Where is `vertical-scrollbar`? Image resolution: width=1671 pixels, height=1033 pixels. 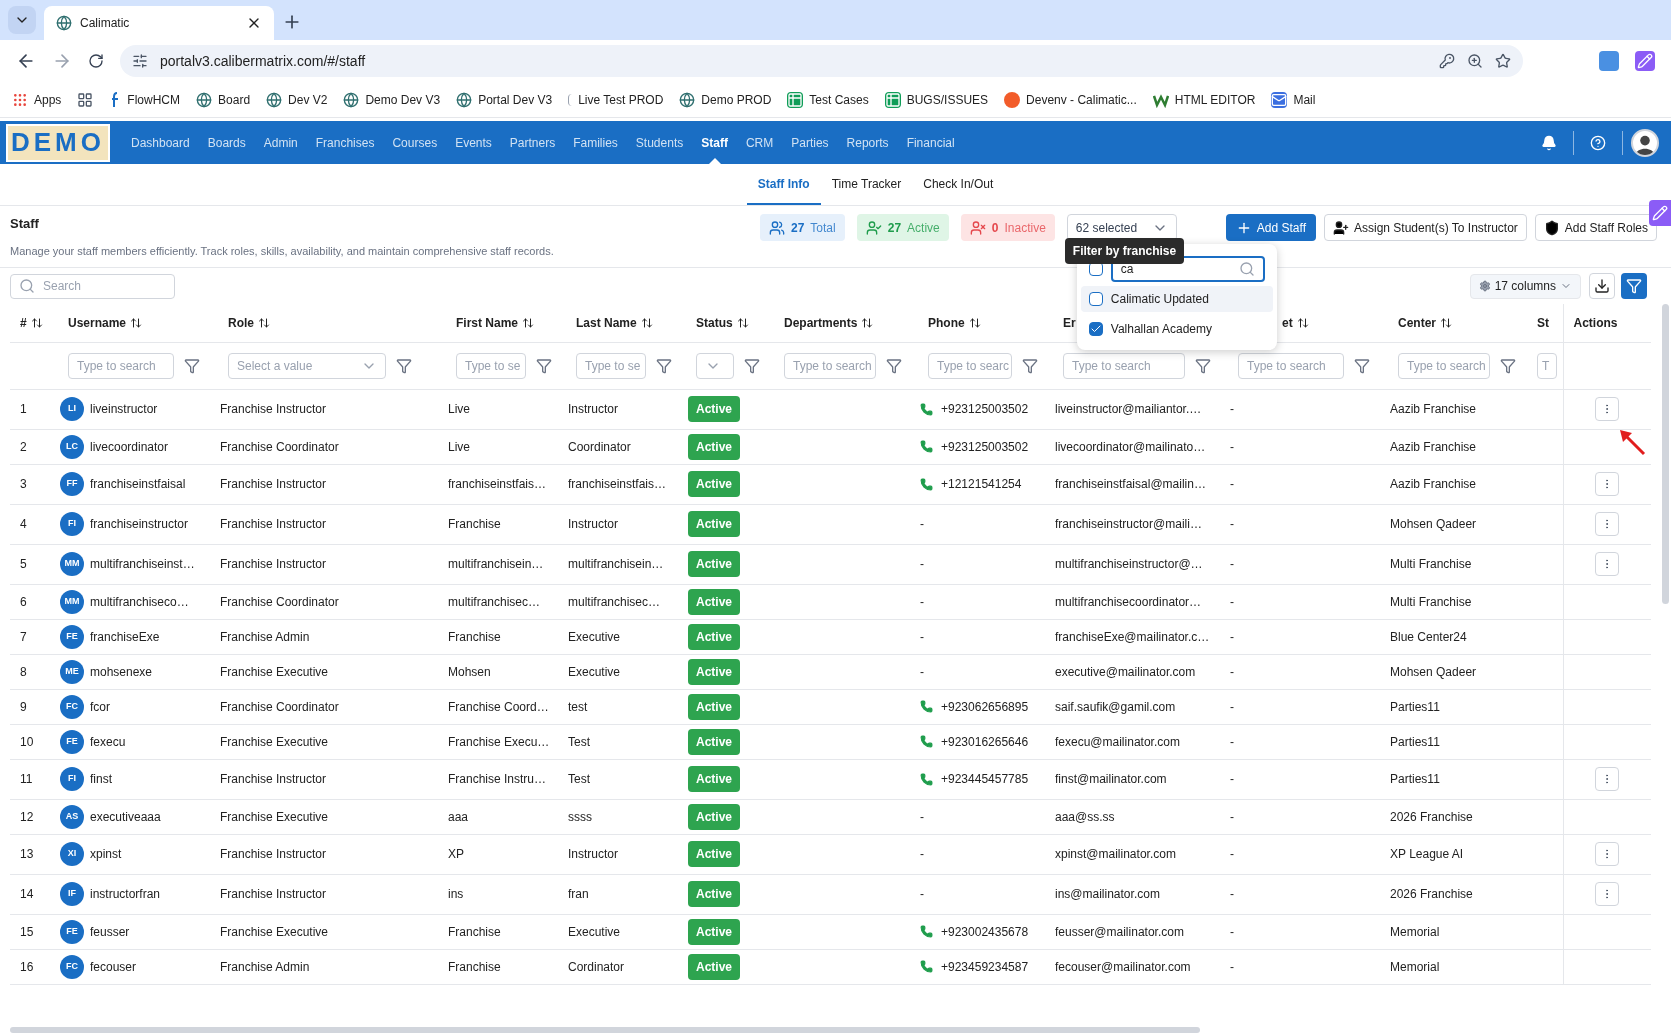 vertical-scrollbar is located at coordinates (1665, 454).